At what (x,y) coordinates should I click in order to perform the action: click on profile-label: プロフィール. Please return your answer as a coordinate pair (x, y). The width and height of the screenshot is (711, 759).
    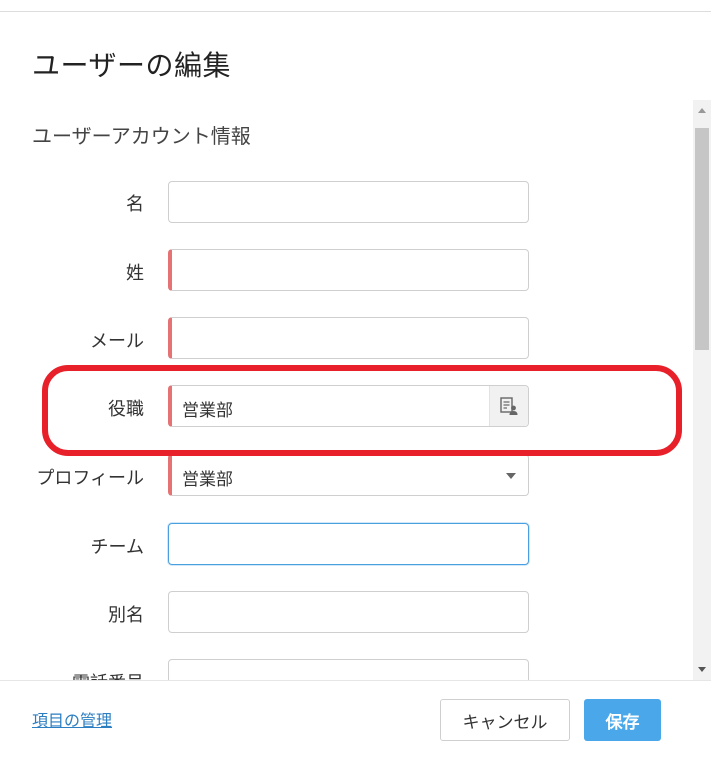
    Looking at the image, I should click on (90, 478).